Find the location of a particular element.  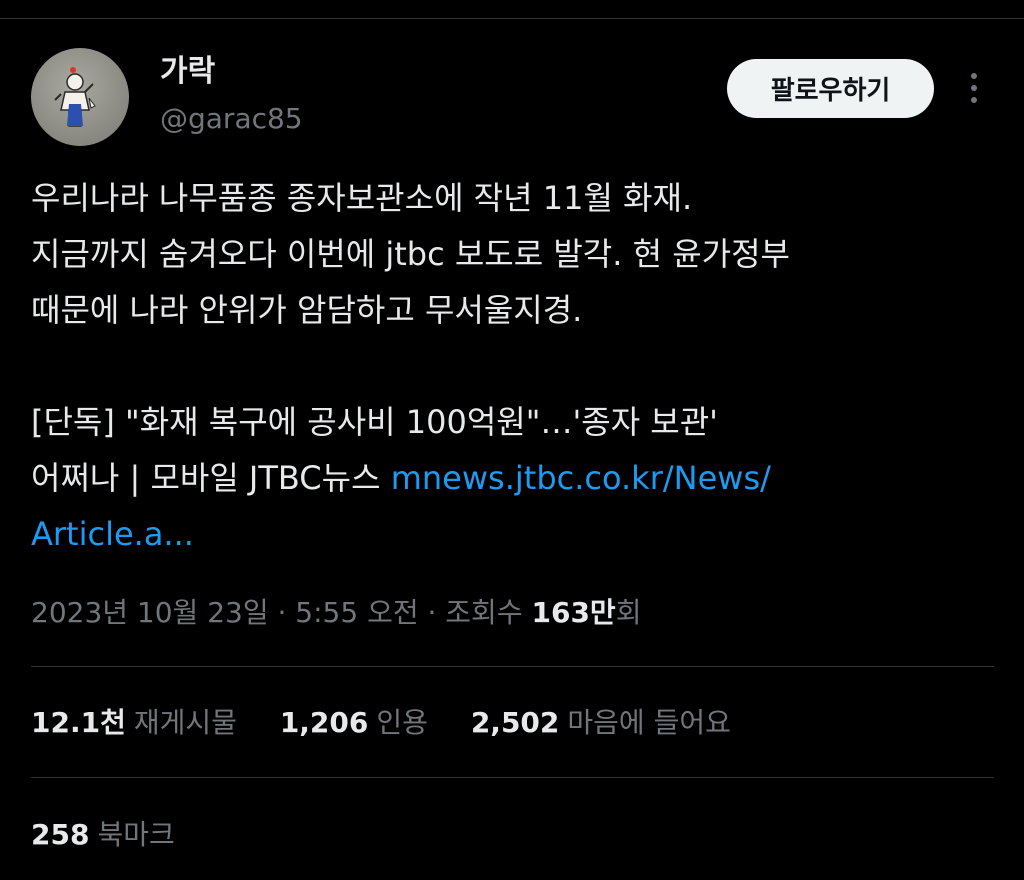

views-suffix: 회 is located at coordinates (628, 612).